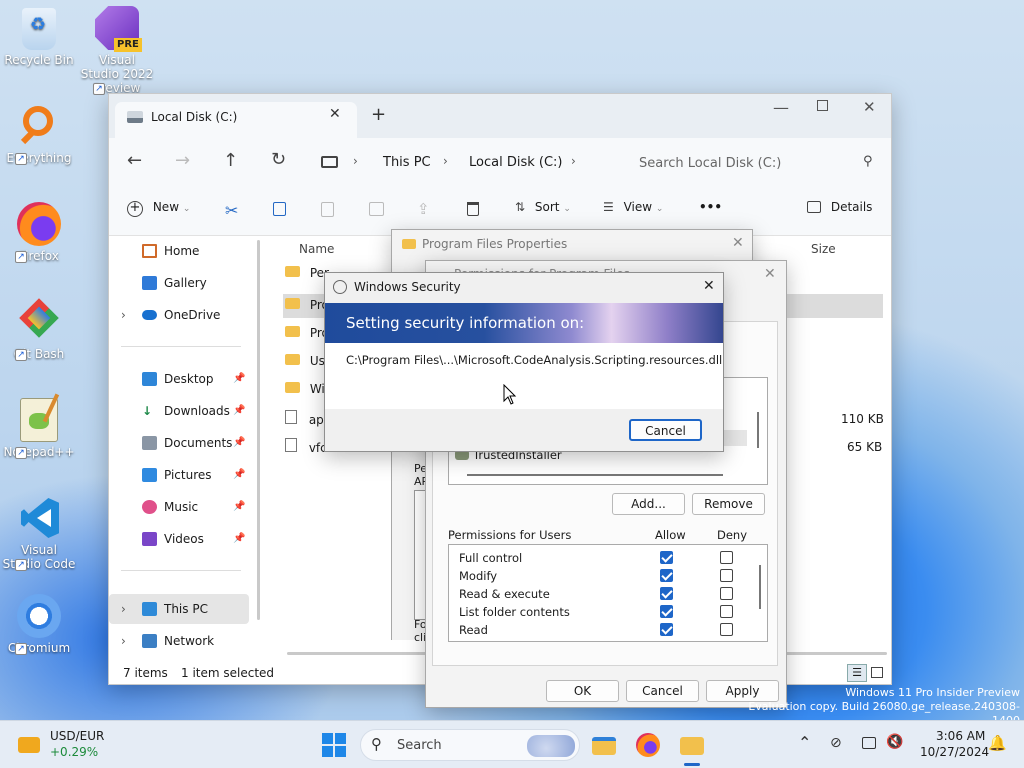  What do you see at coordinates (869, 107) in the screenshot?
I see `close-window-button: ✕` at bounding box center [869, 107].